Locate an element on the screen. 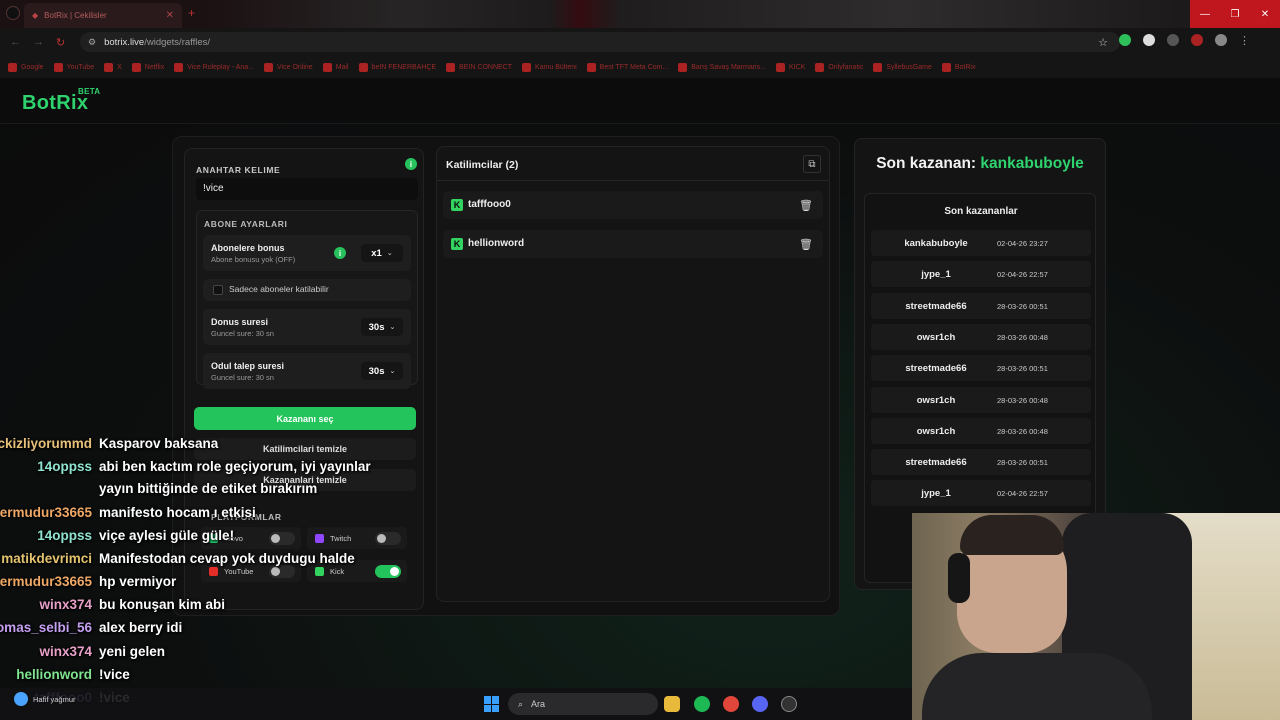 The image size is (1280, 720). start-button is located at coordinates (492, 704).